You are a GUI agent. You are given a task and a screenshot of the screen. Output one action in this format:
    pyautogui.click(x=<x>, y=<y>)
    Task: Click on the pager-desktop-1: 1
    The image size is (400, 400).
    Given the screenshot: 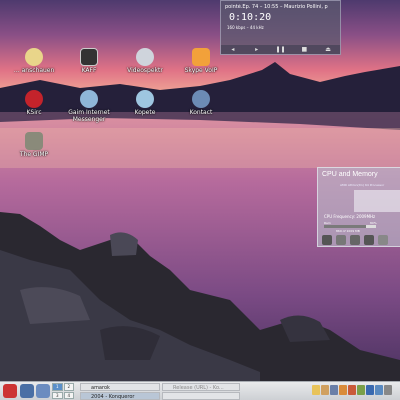 What is the action you would take?
    pyautogui.click(x=57, y=387)
    